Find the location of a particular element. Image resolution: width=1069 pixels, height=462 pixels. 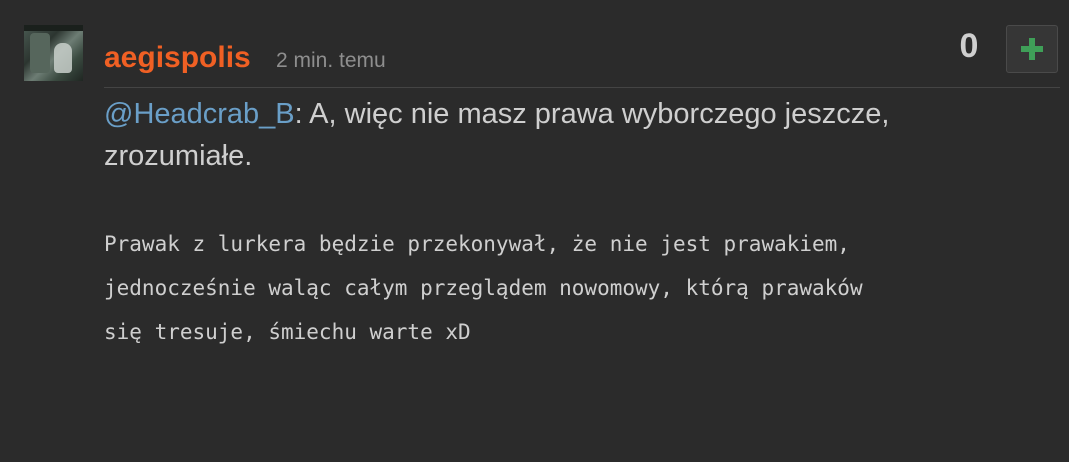

plus-icon is located at coordinates (1032, 49).